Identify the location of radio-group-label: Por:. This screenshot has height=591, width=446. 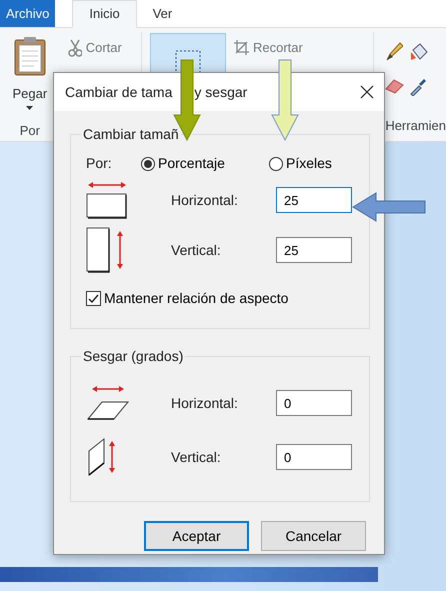
(99, 163).